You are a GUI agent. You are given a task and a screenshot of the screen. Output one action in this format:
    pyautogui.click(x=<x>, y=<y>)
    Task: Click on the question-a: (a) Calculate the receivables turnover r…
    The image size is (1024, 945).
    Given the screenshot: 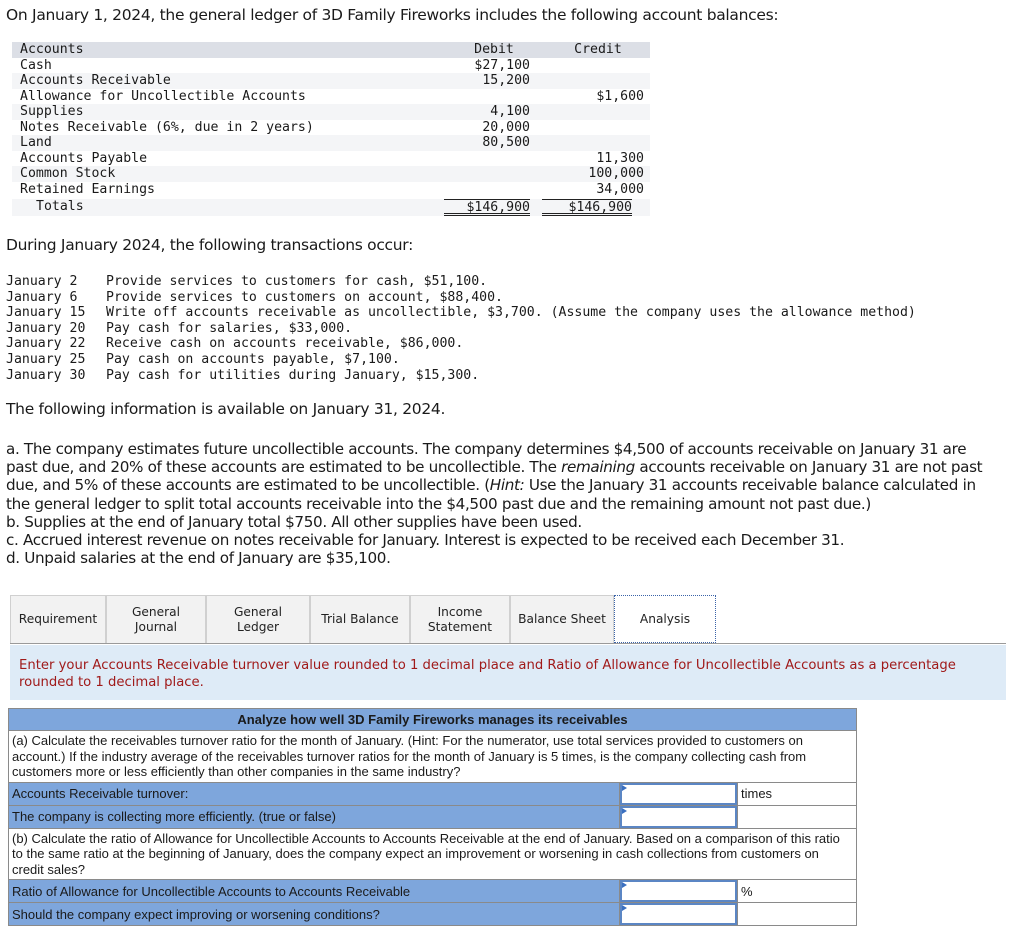 What is the action you would take?
    pyautogui.click(x=432, y=756)
    